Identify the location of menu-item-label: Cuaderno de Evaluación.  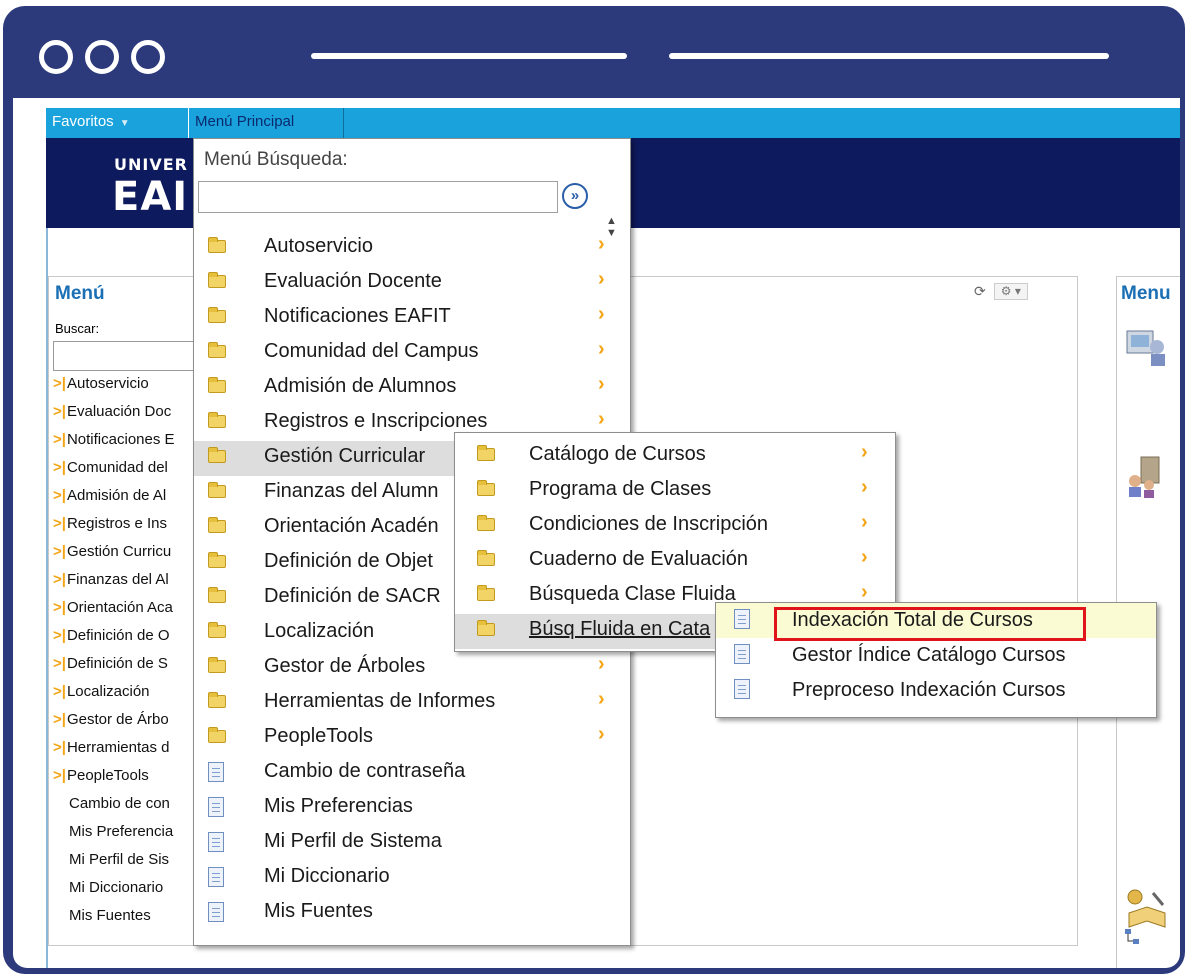
(639, 559).